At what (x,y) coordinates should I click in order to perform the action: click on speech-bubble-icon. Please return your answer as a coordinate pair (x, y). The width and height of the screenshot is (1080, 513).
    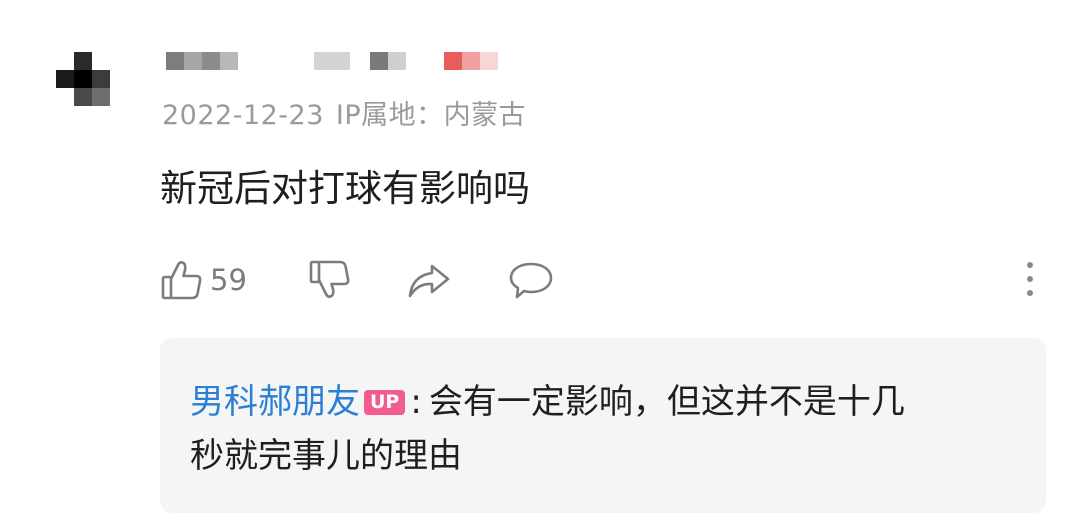
    Looking at the image, I should click on (531, 280).